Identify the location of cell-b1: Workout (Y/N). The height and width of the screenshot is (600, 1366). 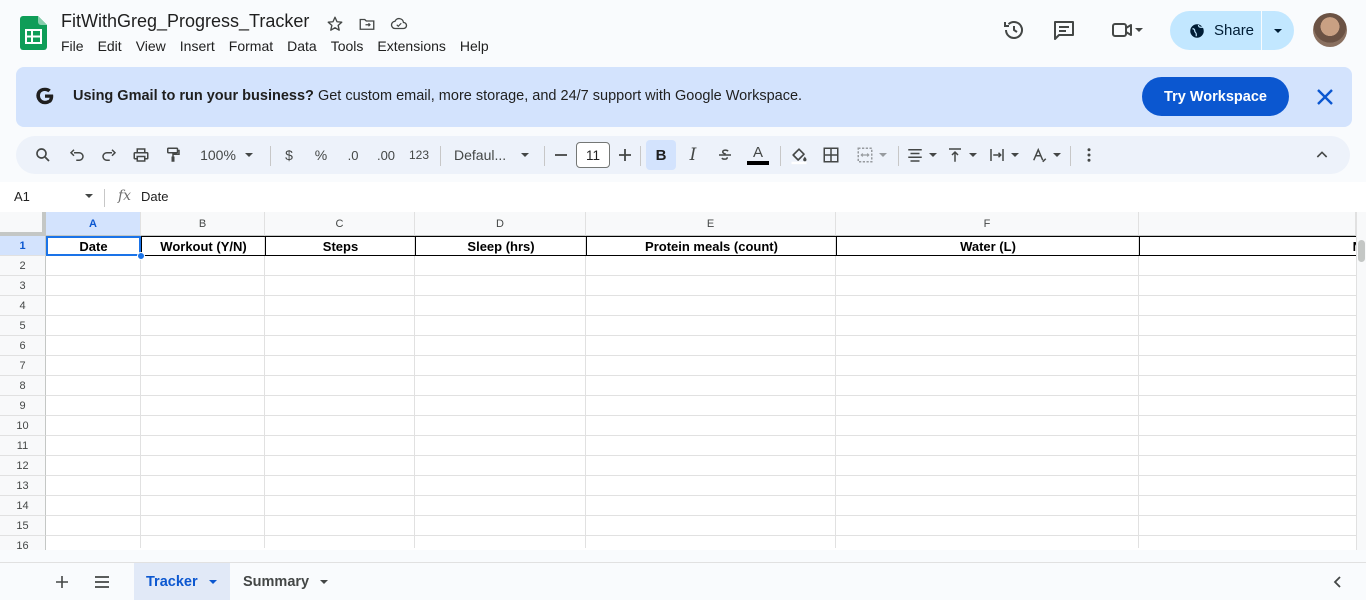
(203, 246).